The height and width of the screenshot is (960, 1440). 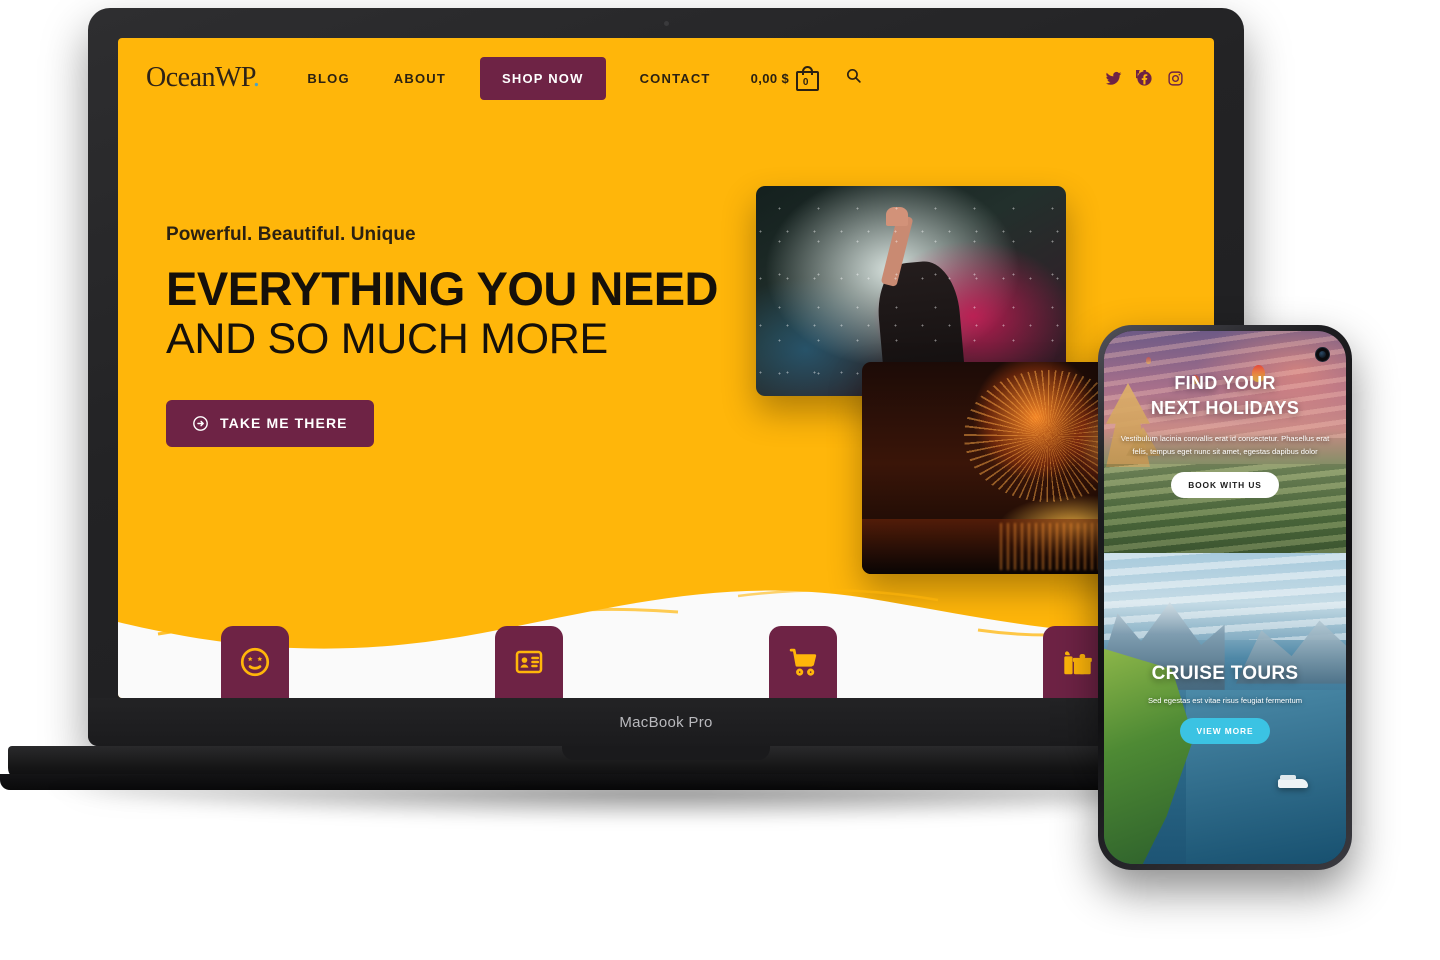 I want to click on social-links, so click(x=1144, y=78).